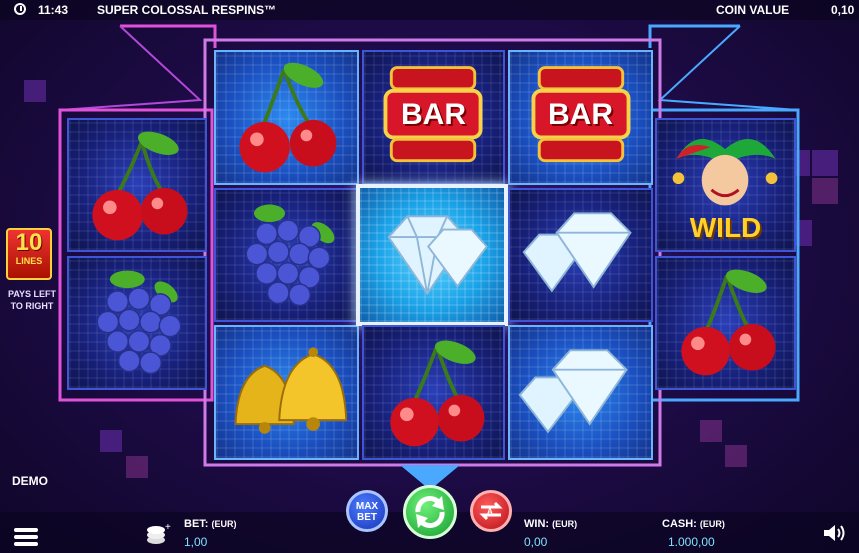 The height and width of the screenshot is (553, 859). I want to click on svg-text: A, so click(490, 511).